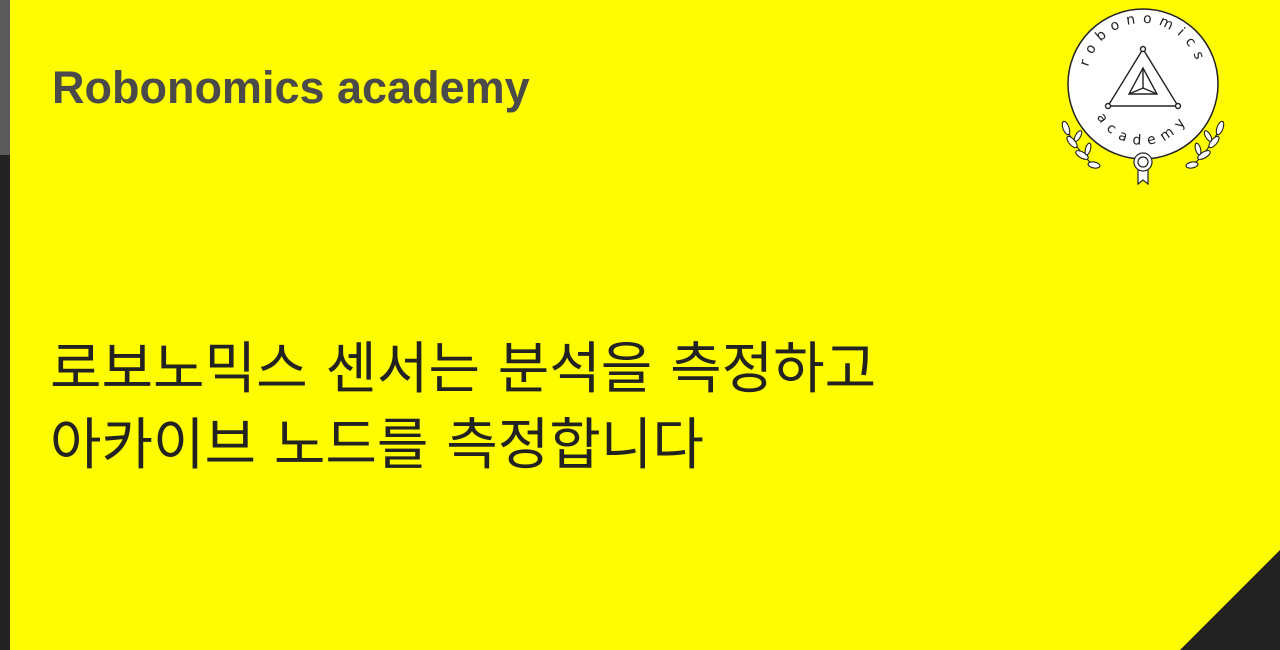 The height and width of the screenshot is (650, 1280). Describe the element at coordinates (377, 445) in the screenshot. I see `headline-line-2: 아카이브 노드를 측정합니다` at that location.